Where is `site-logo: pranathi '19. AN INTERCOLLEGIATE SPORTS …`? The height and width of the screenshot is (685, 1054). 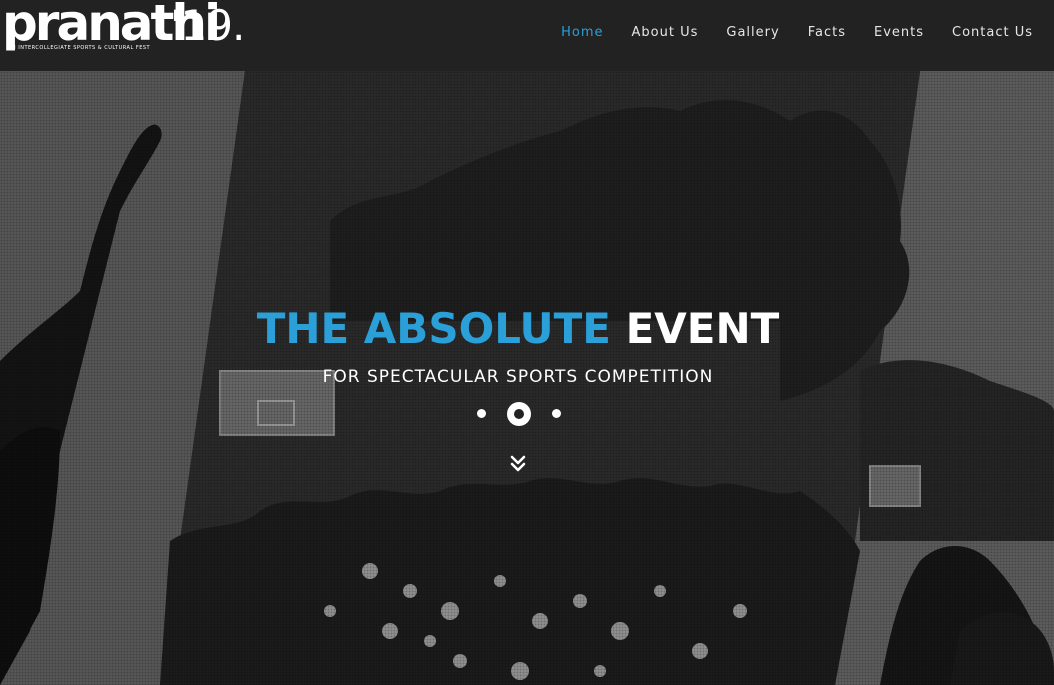 site-logo: pranathi '19. AN INTERCOLLEGIATE SPORTS … is located at coordinates (122, 31).